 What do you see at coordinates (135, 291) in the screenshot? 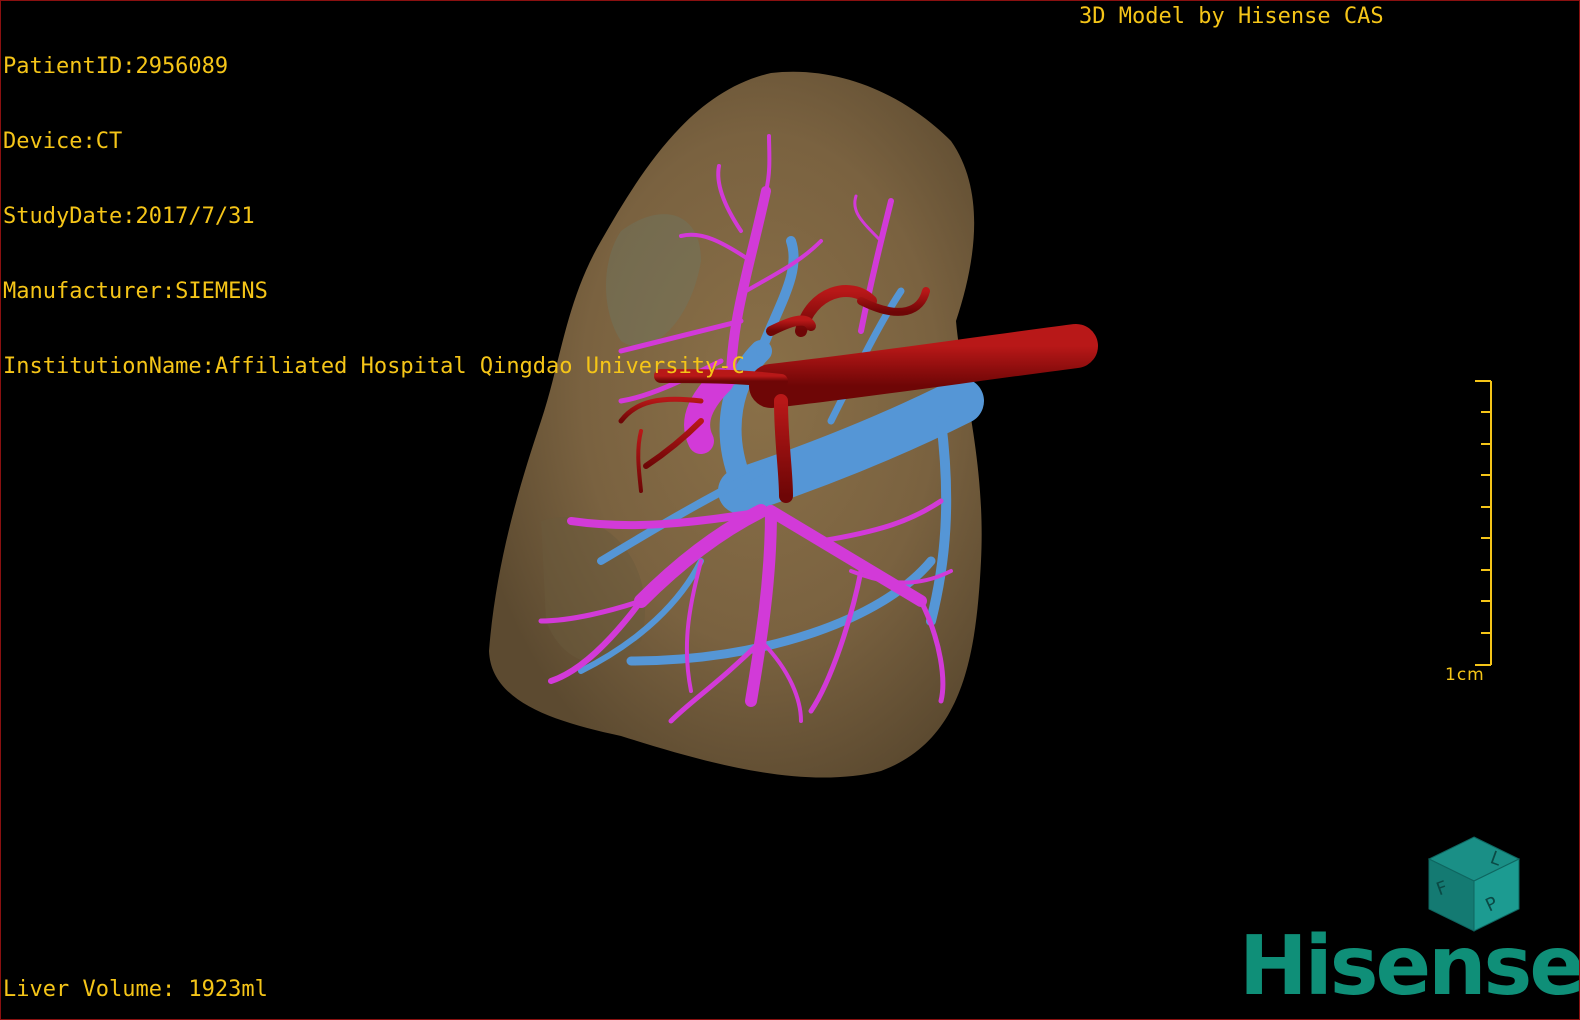
I see `manufacturer-text: Manufacturer:SIEMENS` at bounding box center [135, 291].